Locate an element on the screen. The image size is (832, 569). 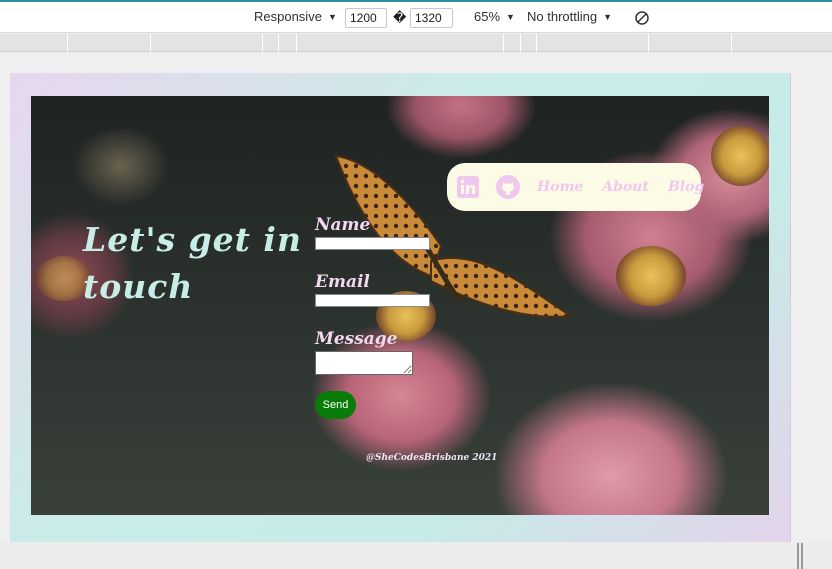
viewport-width-input: 1200 is located at coordinates (366, 18).